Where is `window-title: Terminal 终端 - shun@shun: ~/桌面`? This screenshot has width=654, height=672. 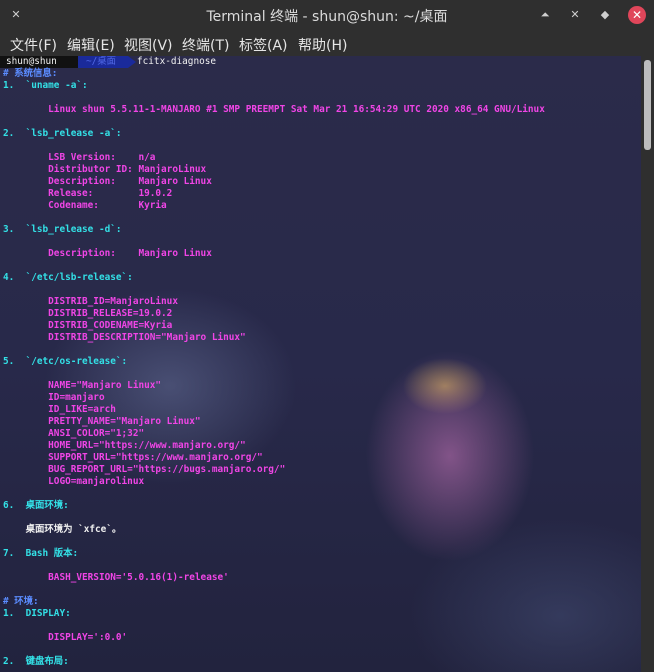
window-title: Terminal 终端 - shun@shun: ~/桌面 is located at coordinates (327, 17).